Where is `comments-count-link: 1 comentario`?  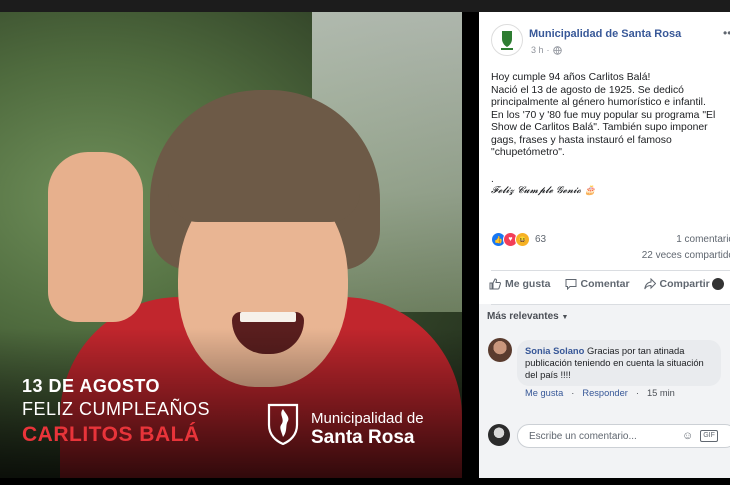
comments-count-link: 1 comentario is located at coordinates (703, 239).